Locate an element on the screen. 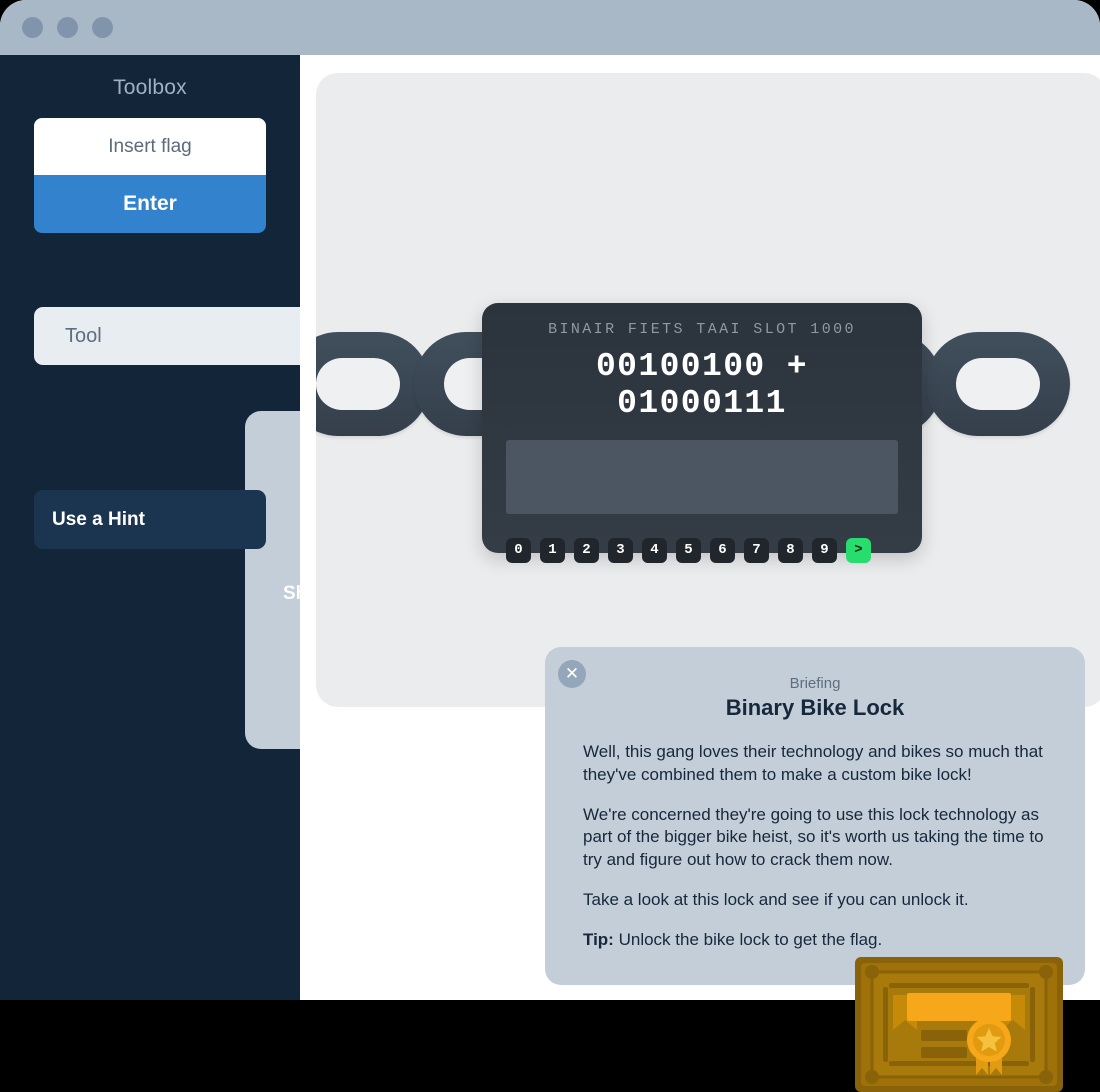 Image resolution: width=1100 pixels, height=1092 pixels. lock-answer-screen is located at coordinates (702, 477).